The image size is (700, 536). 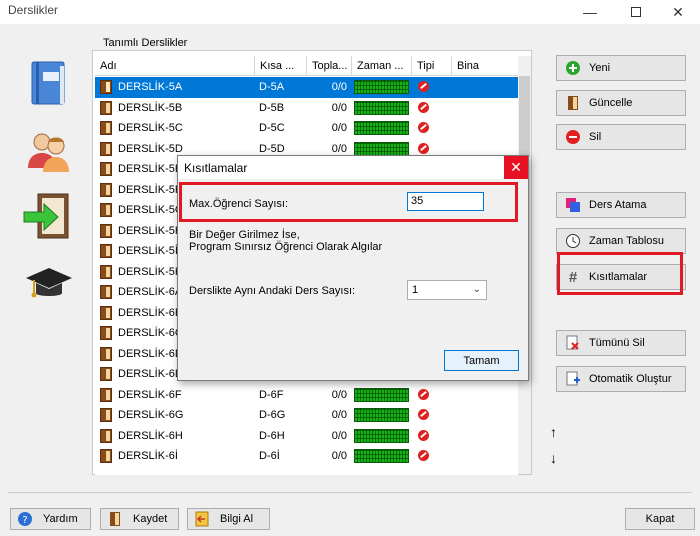 What do you see at coordinates (636, 12) in the screenshot?
I see `maximize-button` at bounding box center [636, 12].